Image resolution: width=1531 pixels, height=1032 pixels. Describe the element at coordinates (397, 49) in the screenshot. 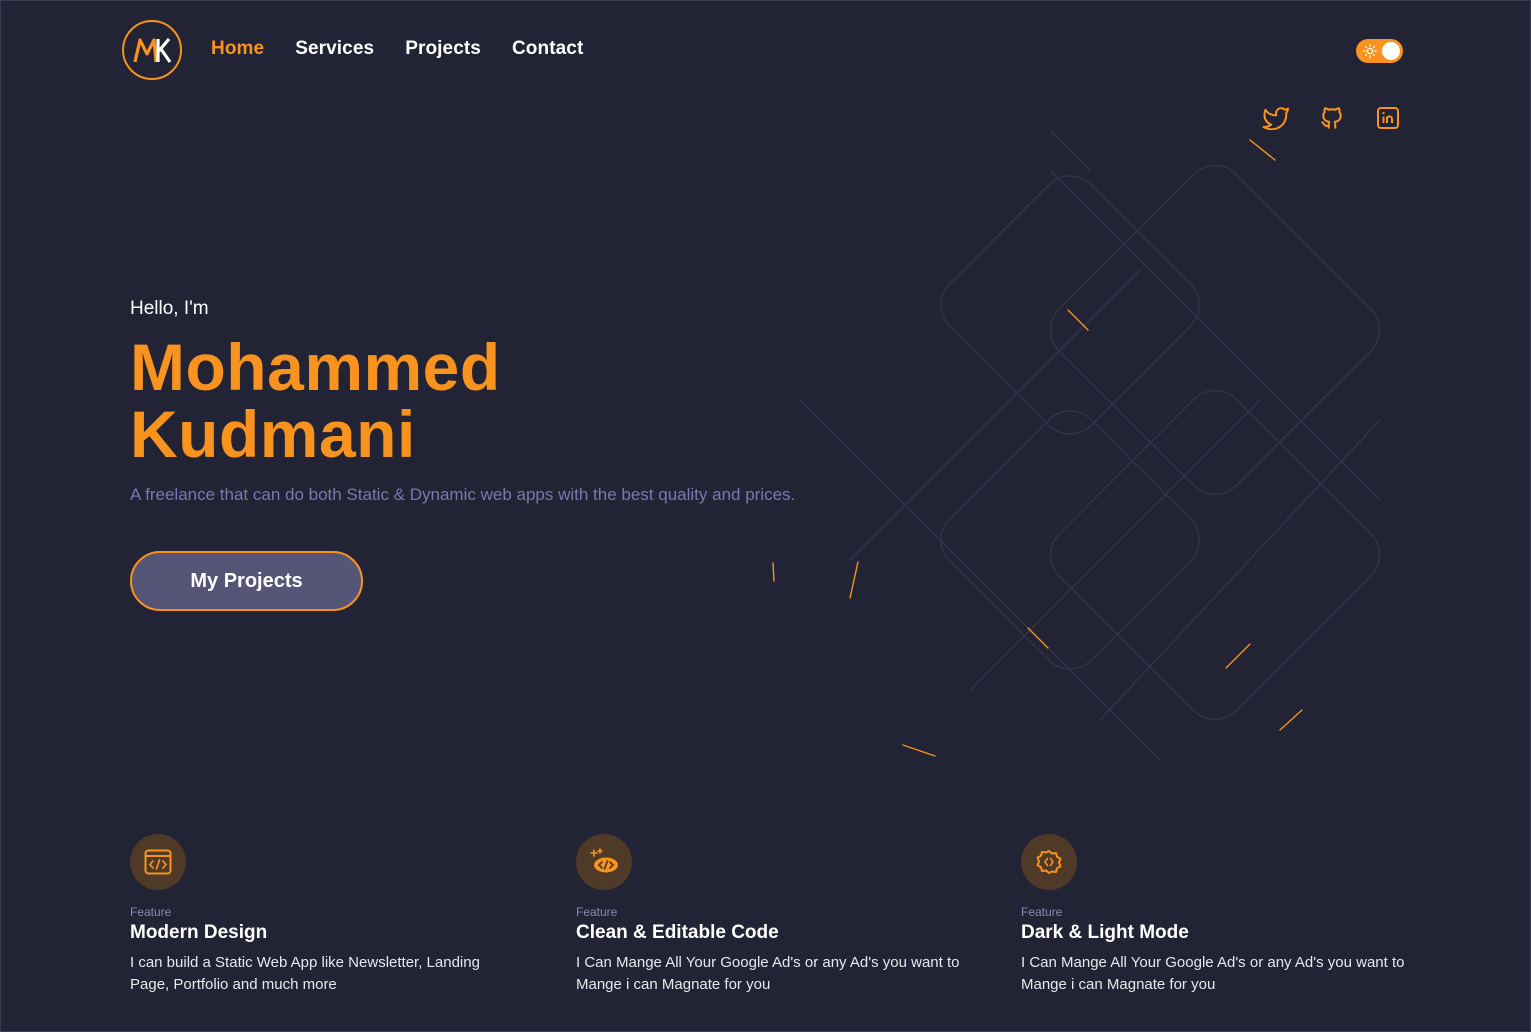

I see `main-nav: Home Services Projects Contact` at that location.